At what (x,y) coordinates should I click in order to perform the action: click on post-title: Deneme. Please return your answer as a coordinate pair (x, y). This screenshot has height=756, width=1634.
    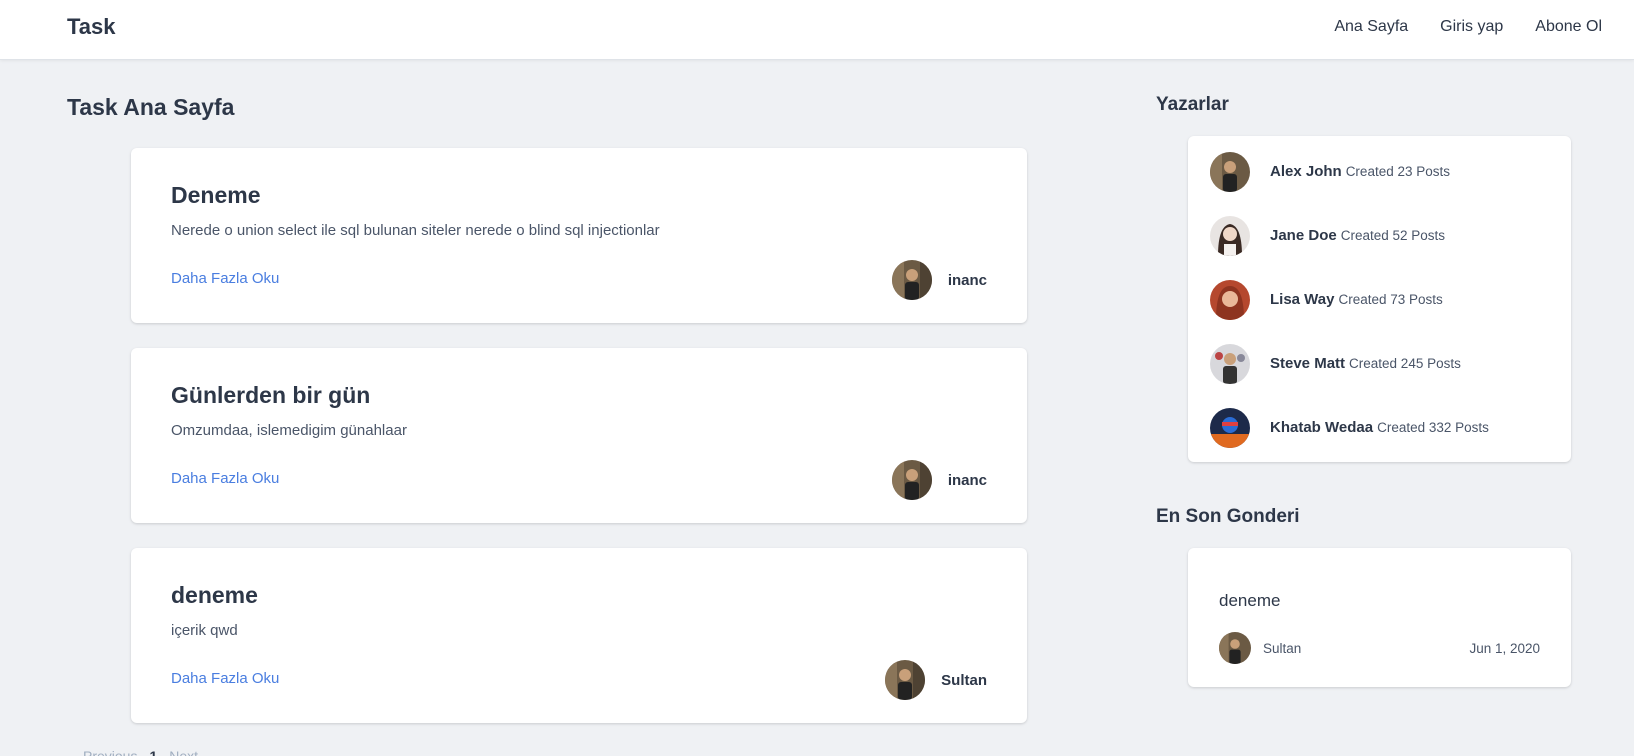
    Looking at the image, I should click on (215, 195).